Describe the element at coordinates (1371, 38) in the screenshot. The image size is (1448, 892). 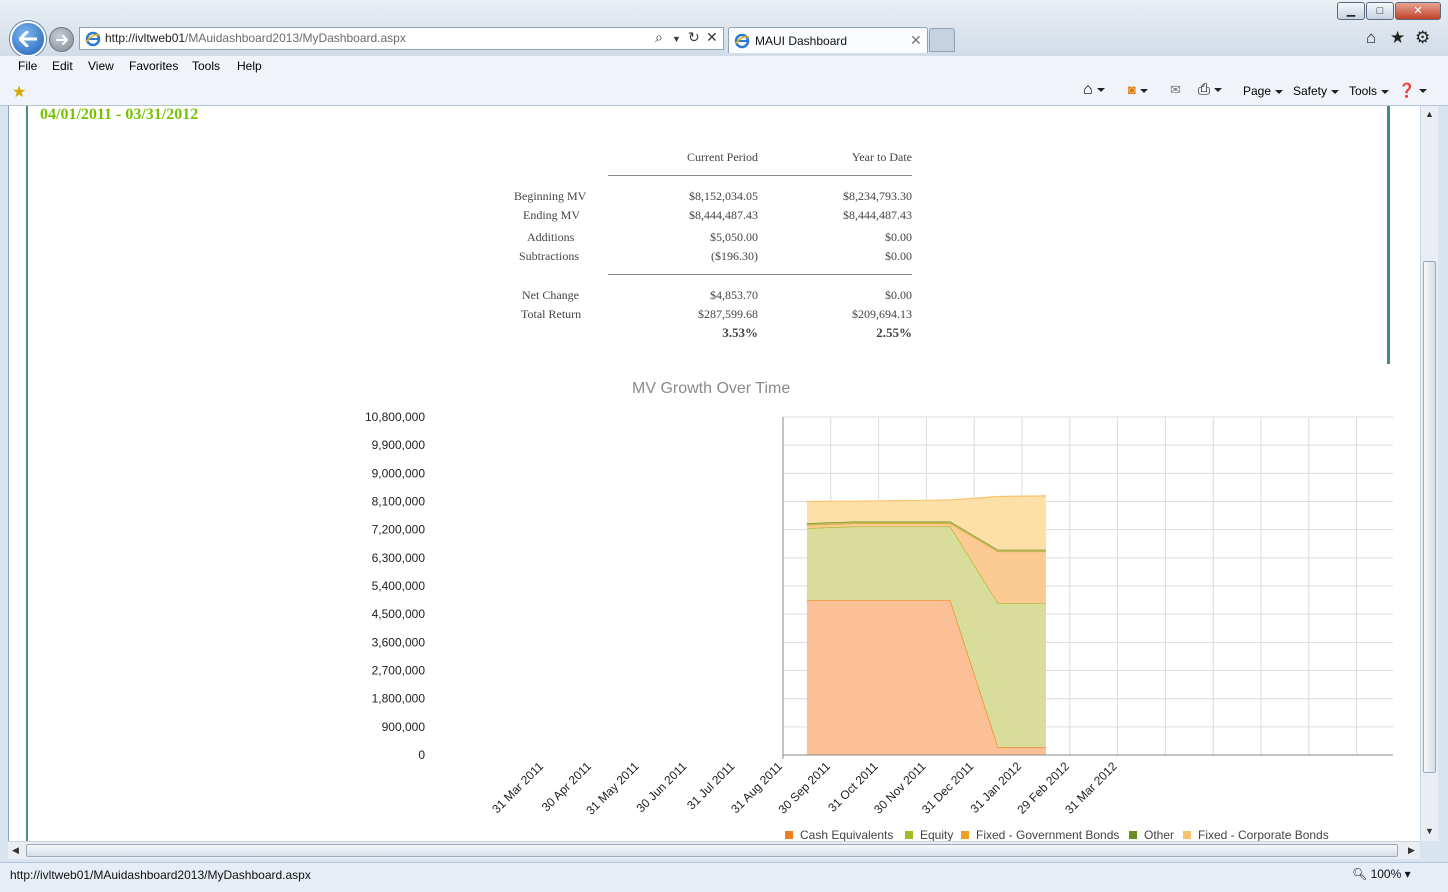
I see `home-icon: ⌂` at that location.